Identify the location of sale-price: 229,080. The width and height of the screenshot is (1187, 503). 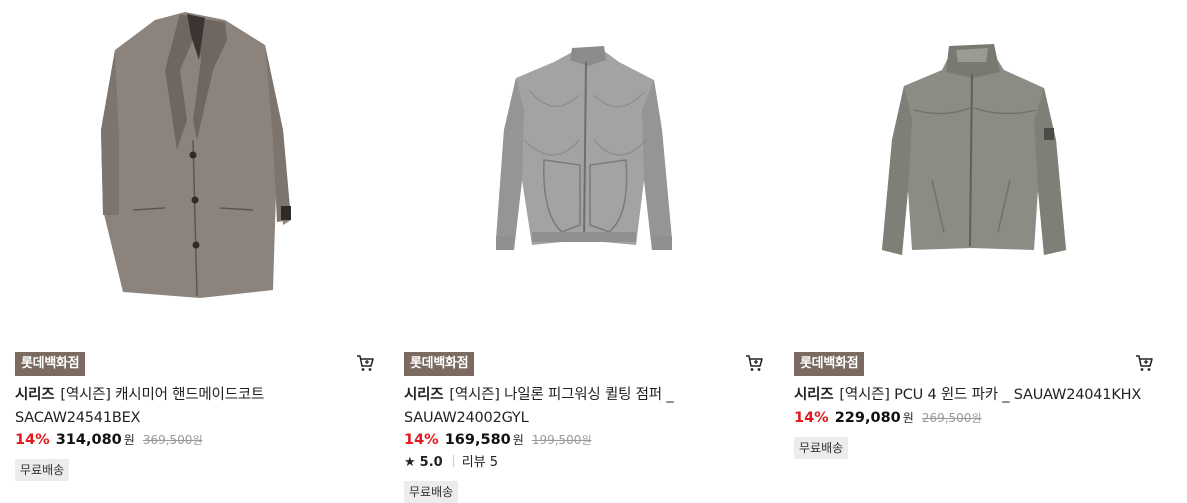
(867, 418).